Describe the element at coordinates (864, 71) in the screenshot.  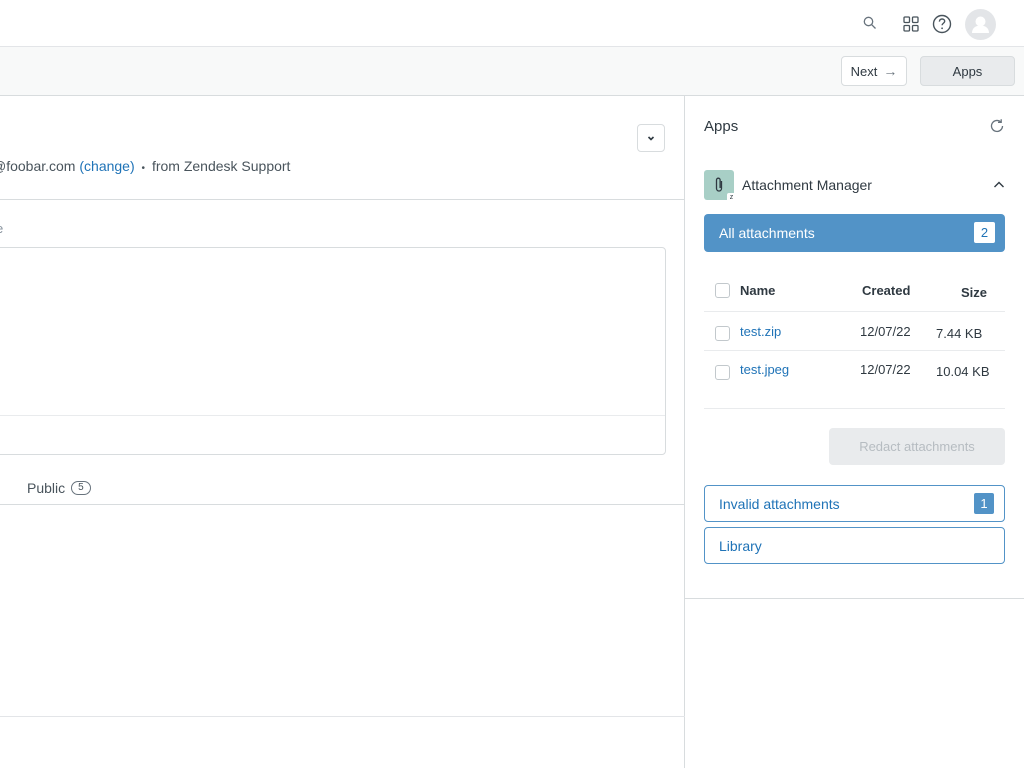
I see `next-label: Next` at that location.